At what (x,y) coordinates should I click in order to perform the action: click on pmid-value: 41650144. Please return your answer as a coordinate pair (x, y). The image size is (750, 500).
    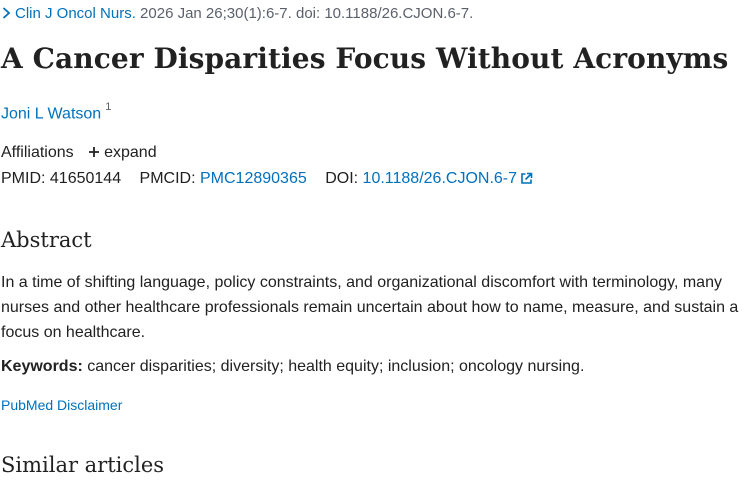
    Looking at the image, I should click on (85, 178).